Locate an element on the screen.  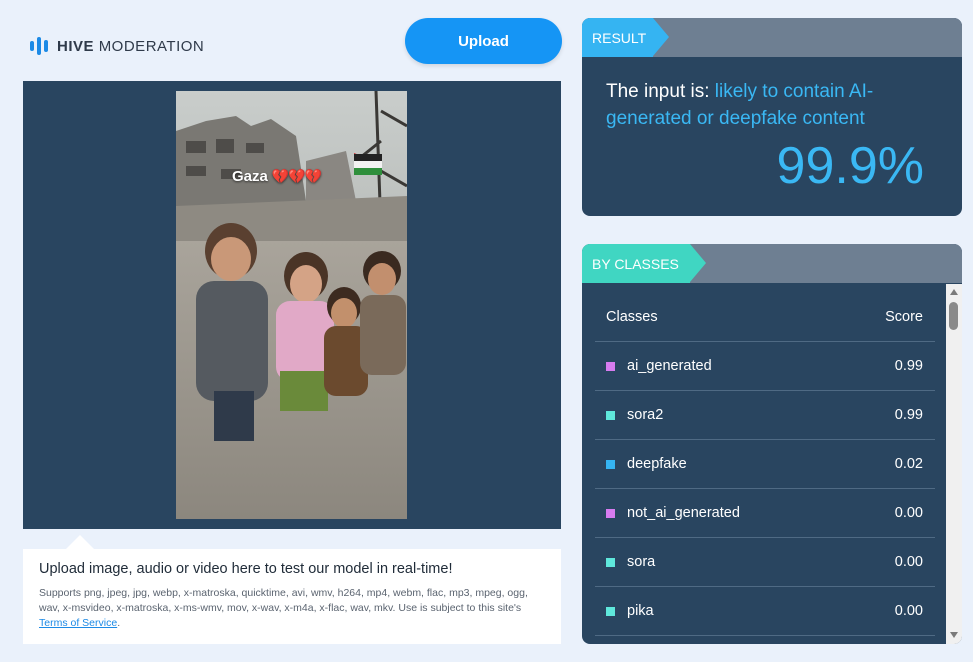
result-card-header: RESULT is located at coordinates (772, 37).